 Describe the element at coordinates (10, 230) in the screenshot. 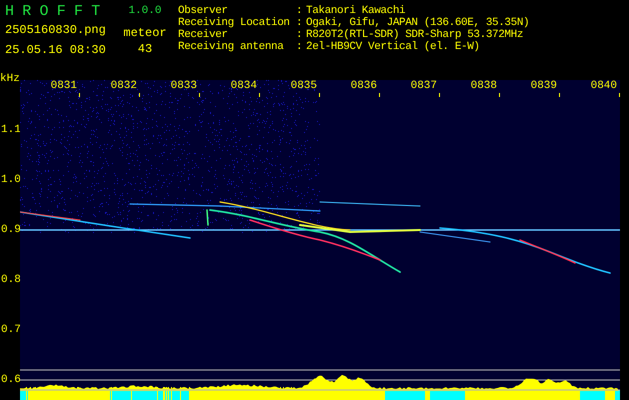

I see `frequency-label: 0.9` at that location.